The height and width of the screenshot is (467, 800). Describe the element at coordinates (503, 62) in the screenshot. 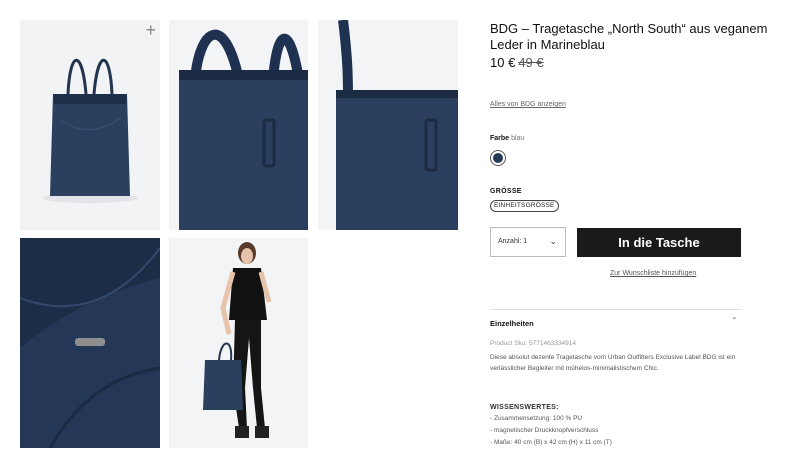

I see `sale-price: 10 €` at that location.